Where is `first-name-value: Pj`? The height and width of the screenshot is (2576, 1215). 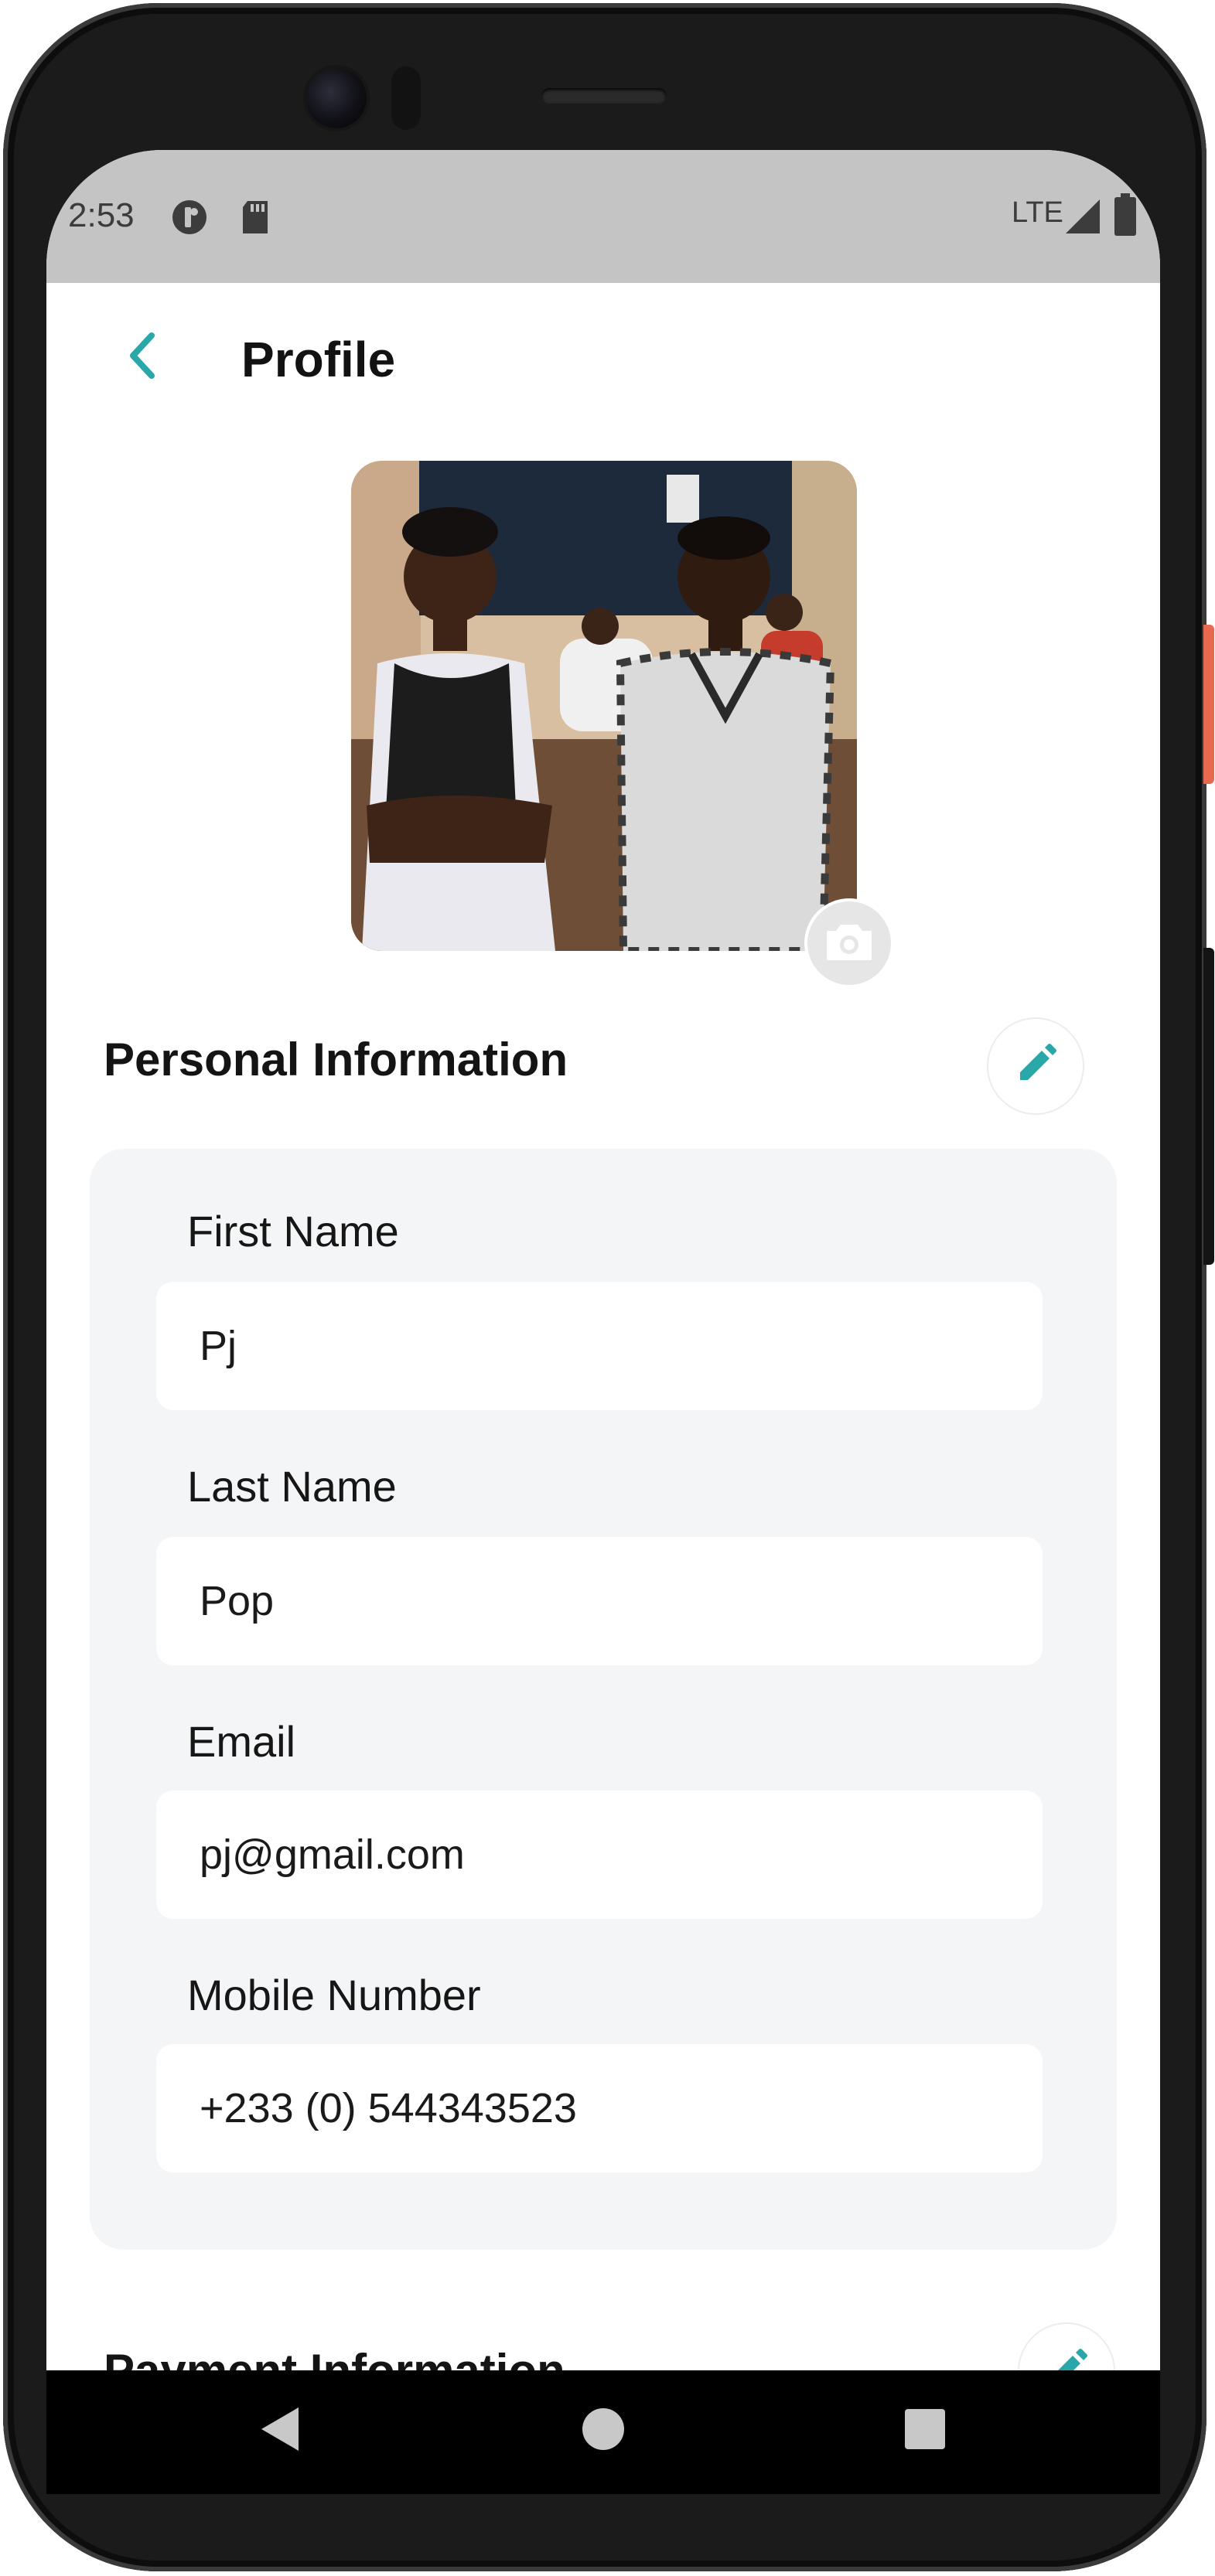 first-name-value: Pj is located at coordinates (218, 1346).